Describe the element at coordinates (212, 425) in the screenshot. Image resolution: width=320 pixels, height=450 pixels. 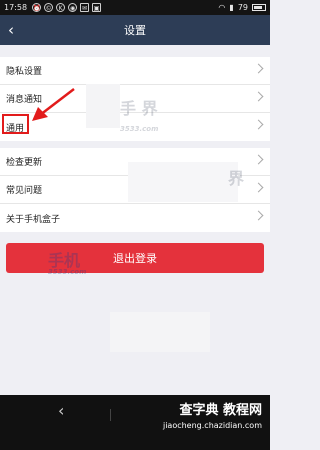
I see `brand-url: jiaocheng.chazidian.com` at that location.